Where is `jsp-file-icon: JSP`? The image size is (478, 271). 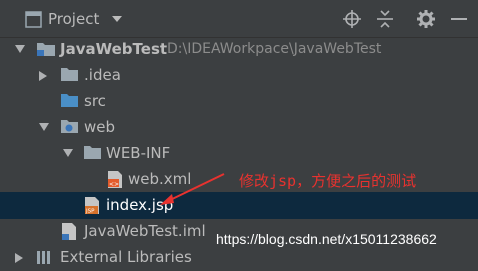
jsp-file-icon: JSP is located at coordinates (92, 206).